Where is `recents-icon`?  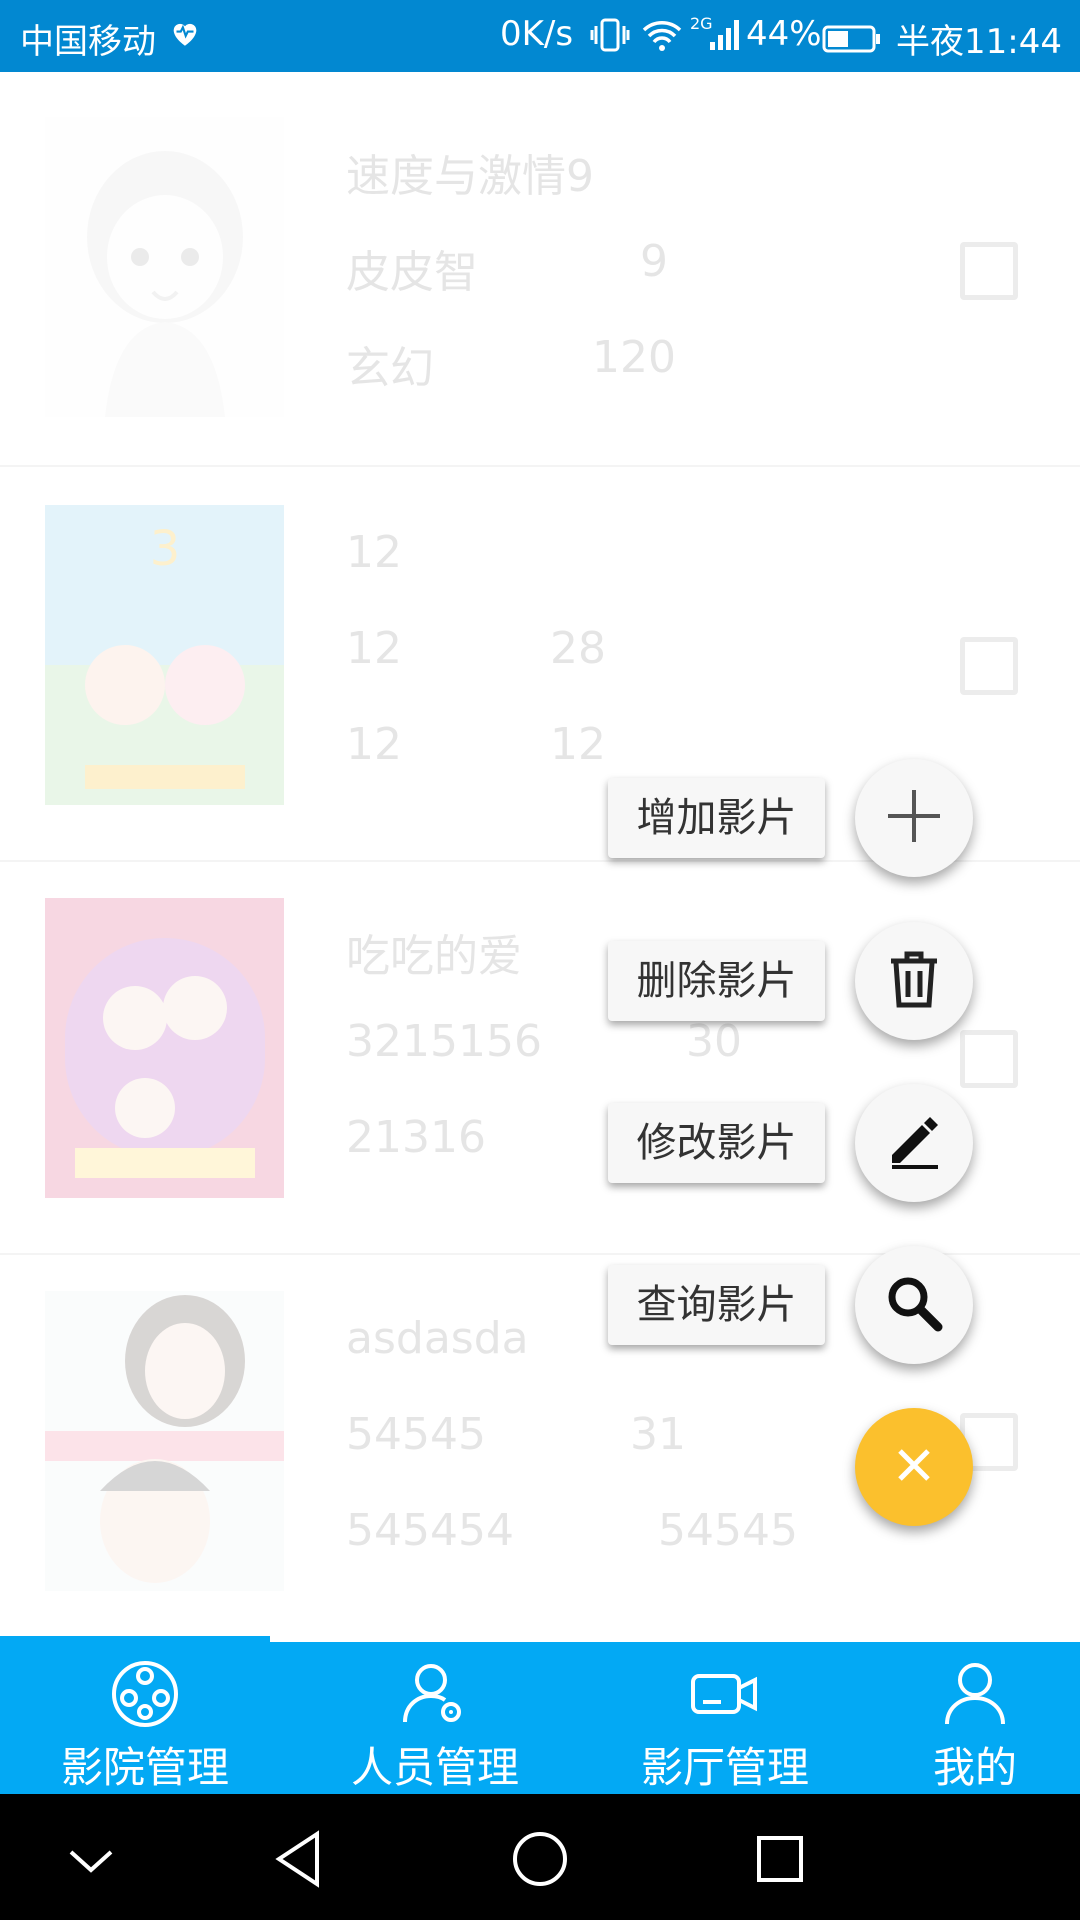
recents-icon is located at coordinates (780, 1859).